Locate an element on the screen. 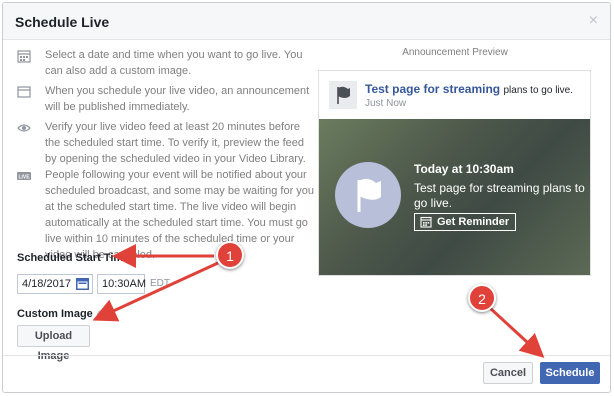  dialog-title: Schedule Live is located at coordinates (62, 22).